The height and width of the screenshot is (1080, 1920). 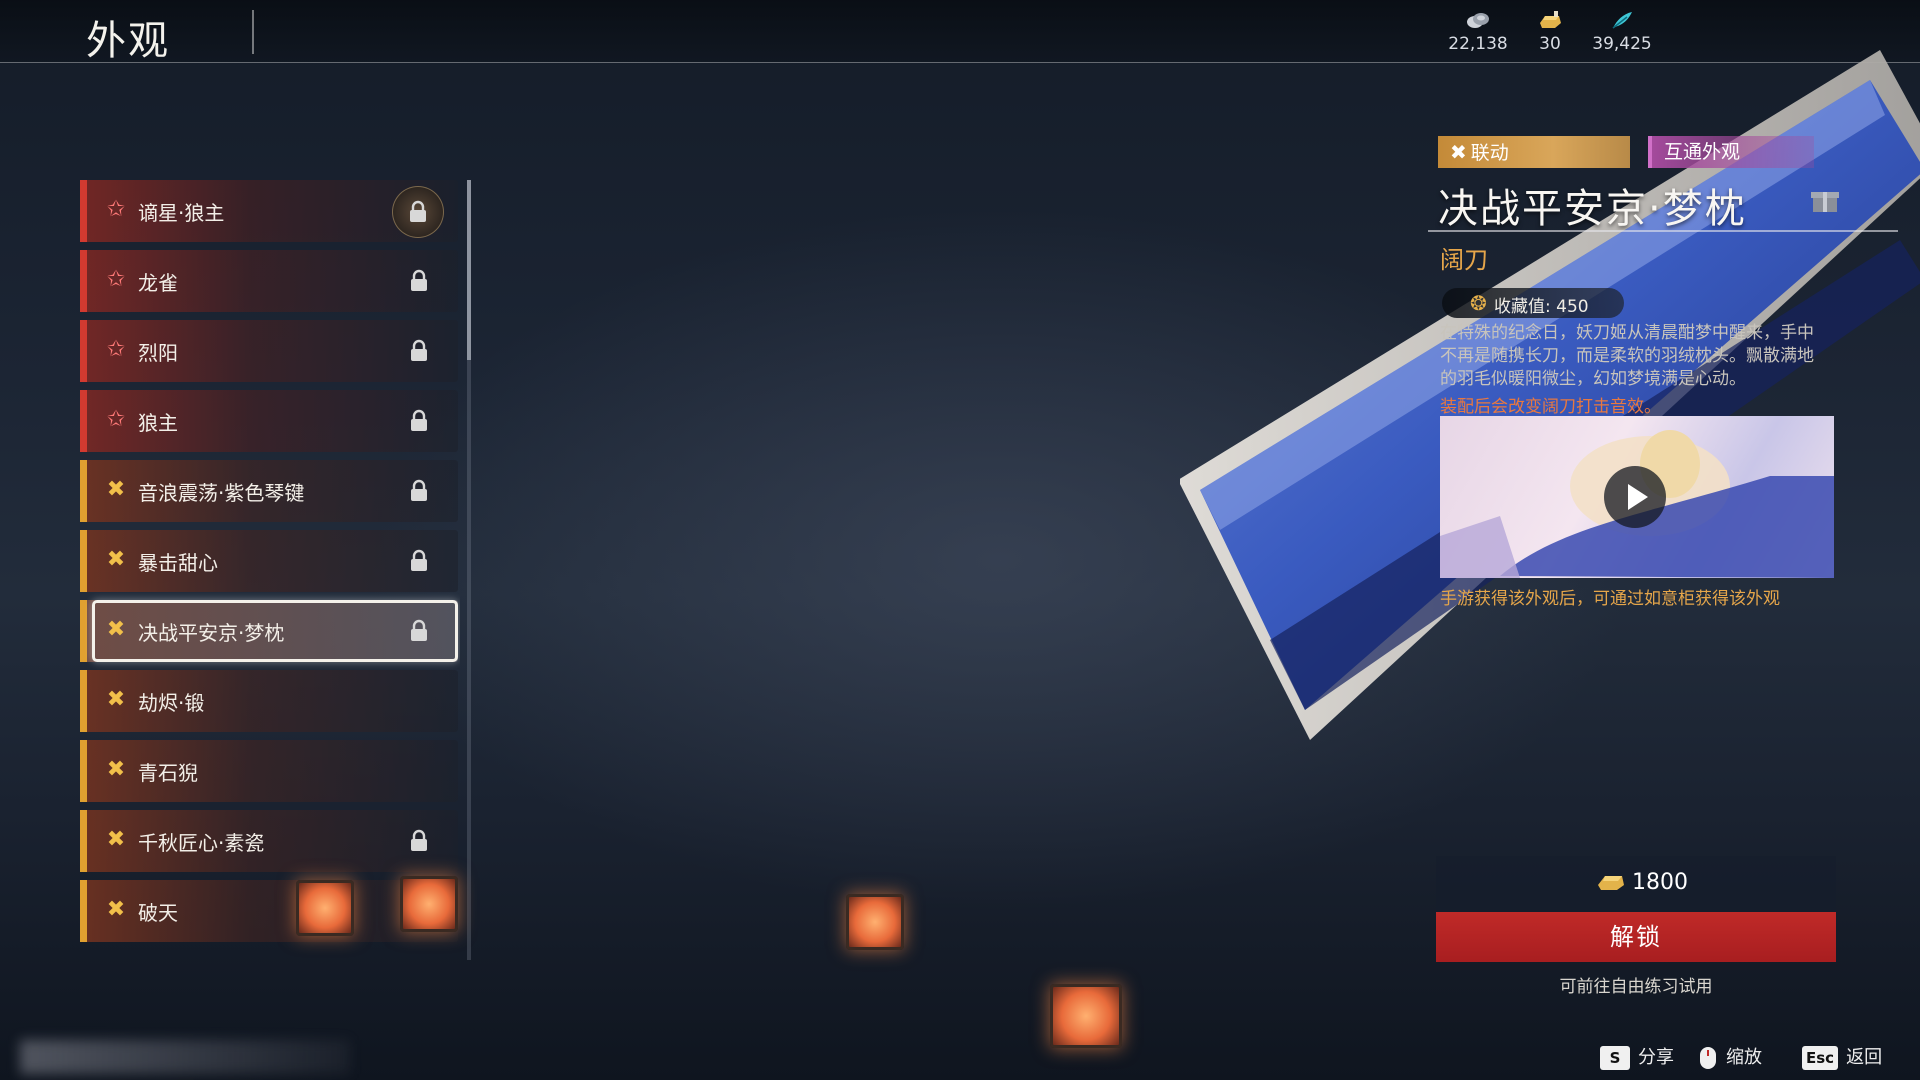 I want to click on skin-name: 暴击甜心, so click(x=178, y=563).